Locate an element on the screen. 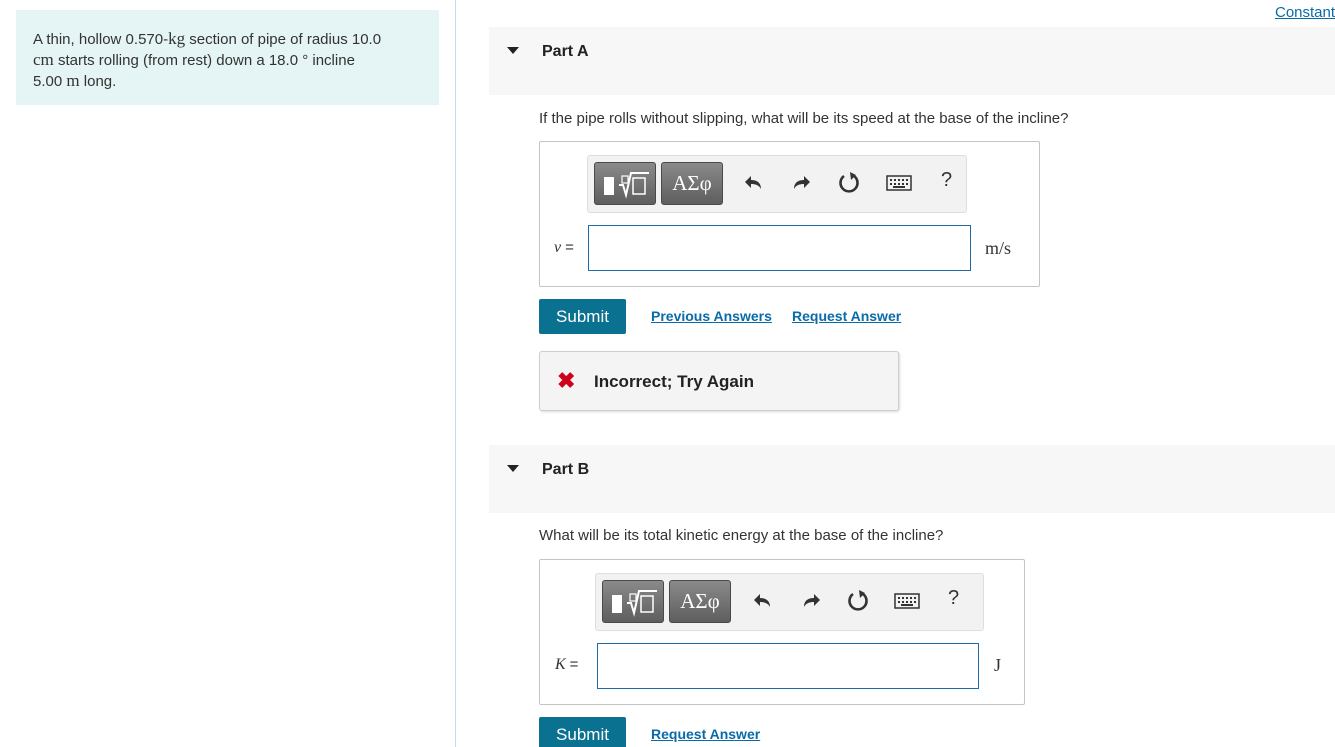 This screenshot has height=747, width=1335. part-a-answer-box: ΑΣφ ? v = m/s is located at coordinates (789, 214).